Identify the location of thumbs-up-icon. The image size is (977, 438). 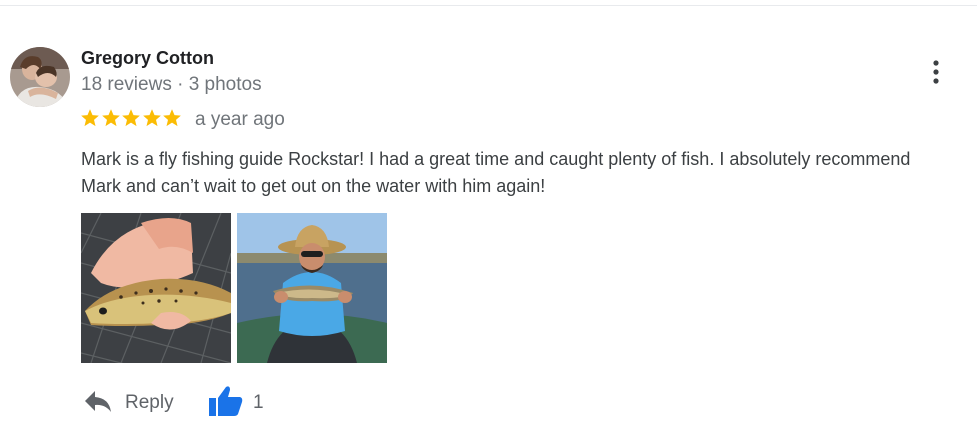
(226, 401).